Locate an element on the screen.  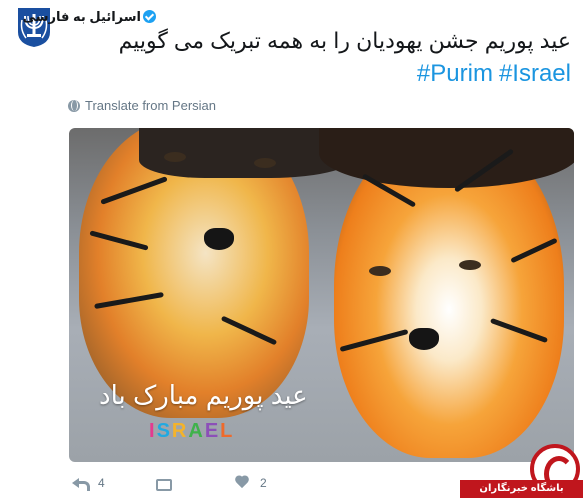
tweet-actions: 4 2 is located at coordinates (169, 483).